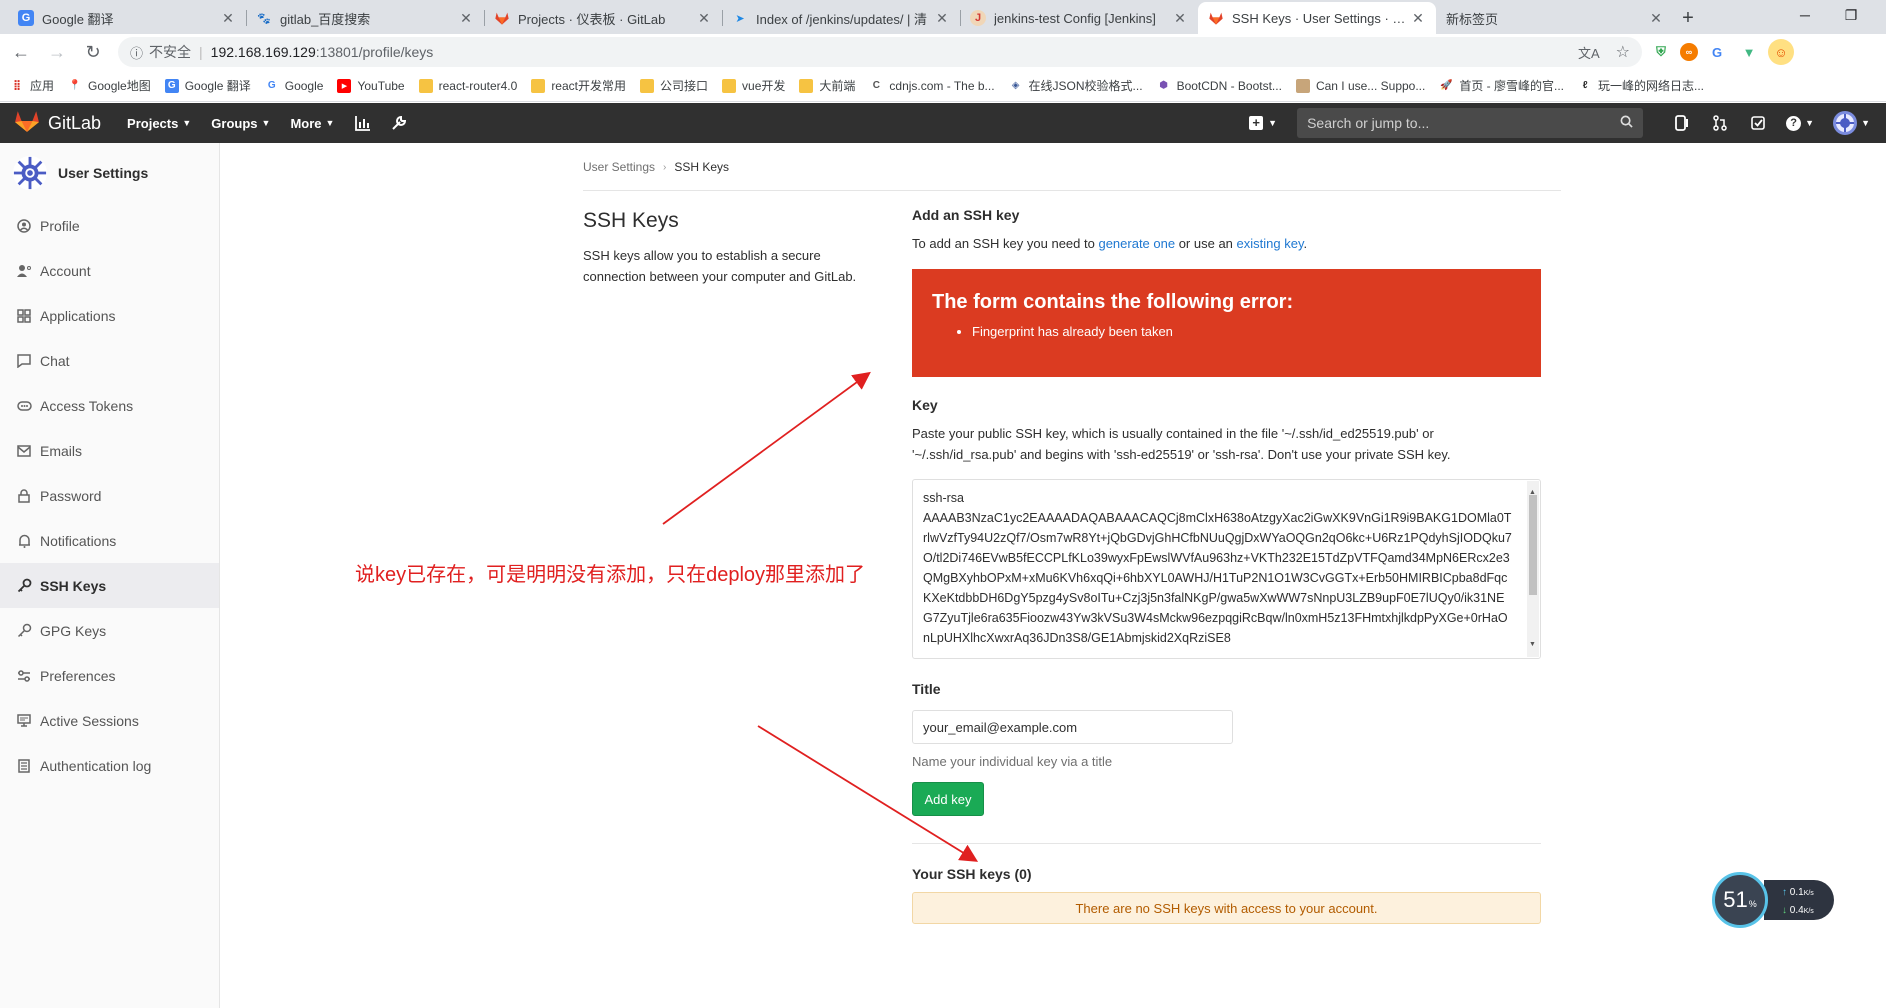 This screenshot has height=1008, width=1886. I want to click on bookmark: ⣿ 应用, so click(32, 85).